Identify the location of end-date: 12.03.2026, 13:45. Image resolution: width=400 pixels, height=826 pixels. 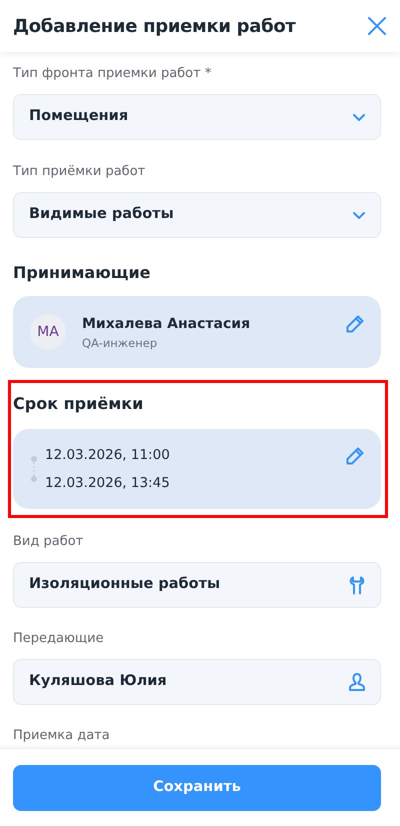
(107, 483).